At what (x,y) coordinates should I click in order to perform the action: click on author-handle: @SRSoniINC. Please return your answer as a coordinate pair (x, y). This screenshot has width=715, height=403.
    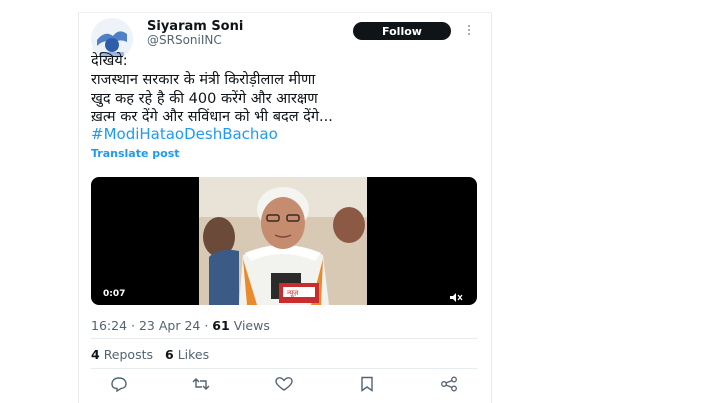
    Looking at the image, I should click on (184, 40).